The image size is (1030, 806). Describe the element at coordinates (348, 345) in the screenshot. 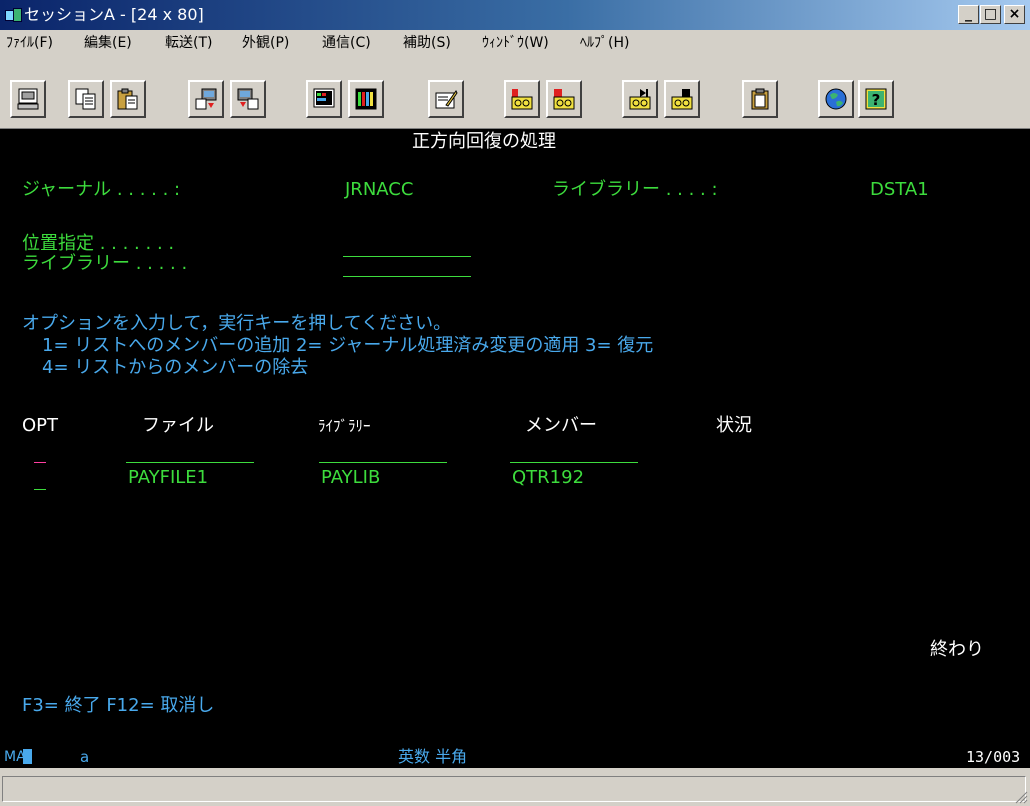

I see `options-line-1: 1= リストへのメンバーの追加 2= ジャーナル処理済み変更の適用 3= 復元` at that location.